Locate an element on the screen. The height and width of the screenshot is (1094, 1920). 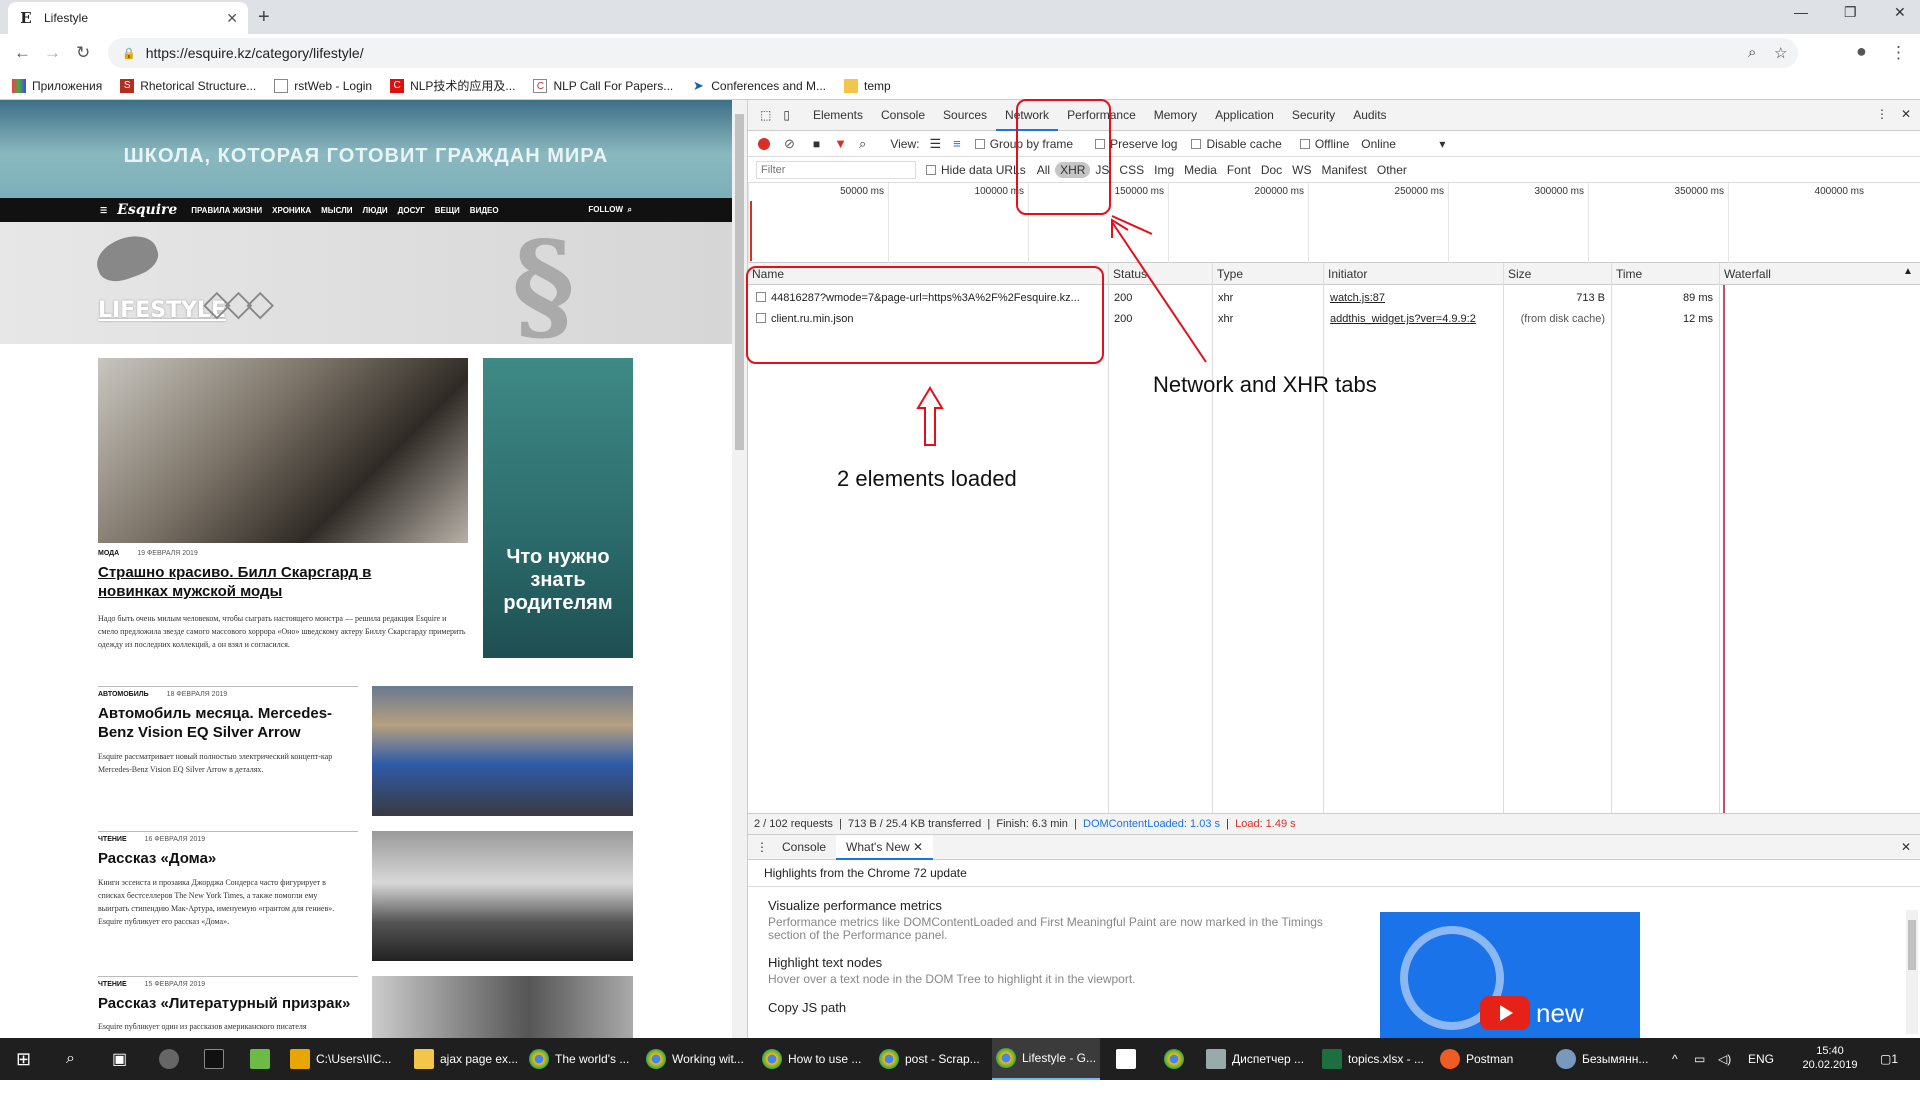
task-manager-icon is located at coordinates (1216, 1059).